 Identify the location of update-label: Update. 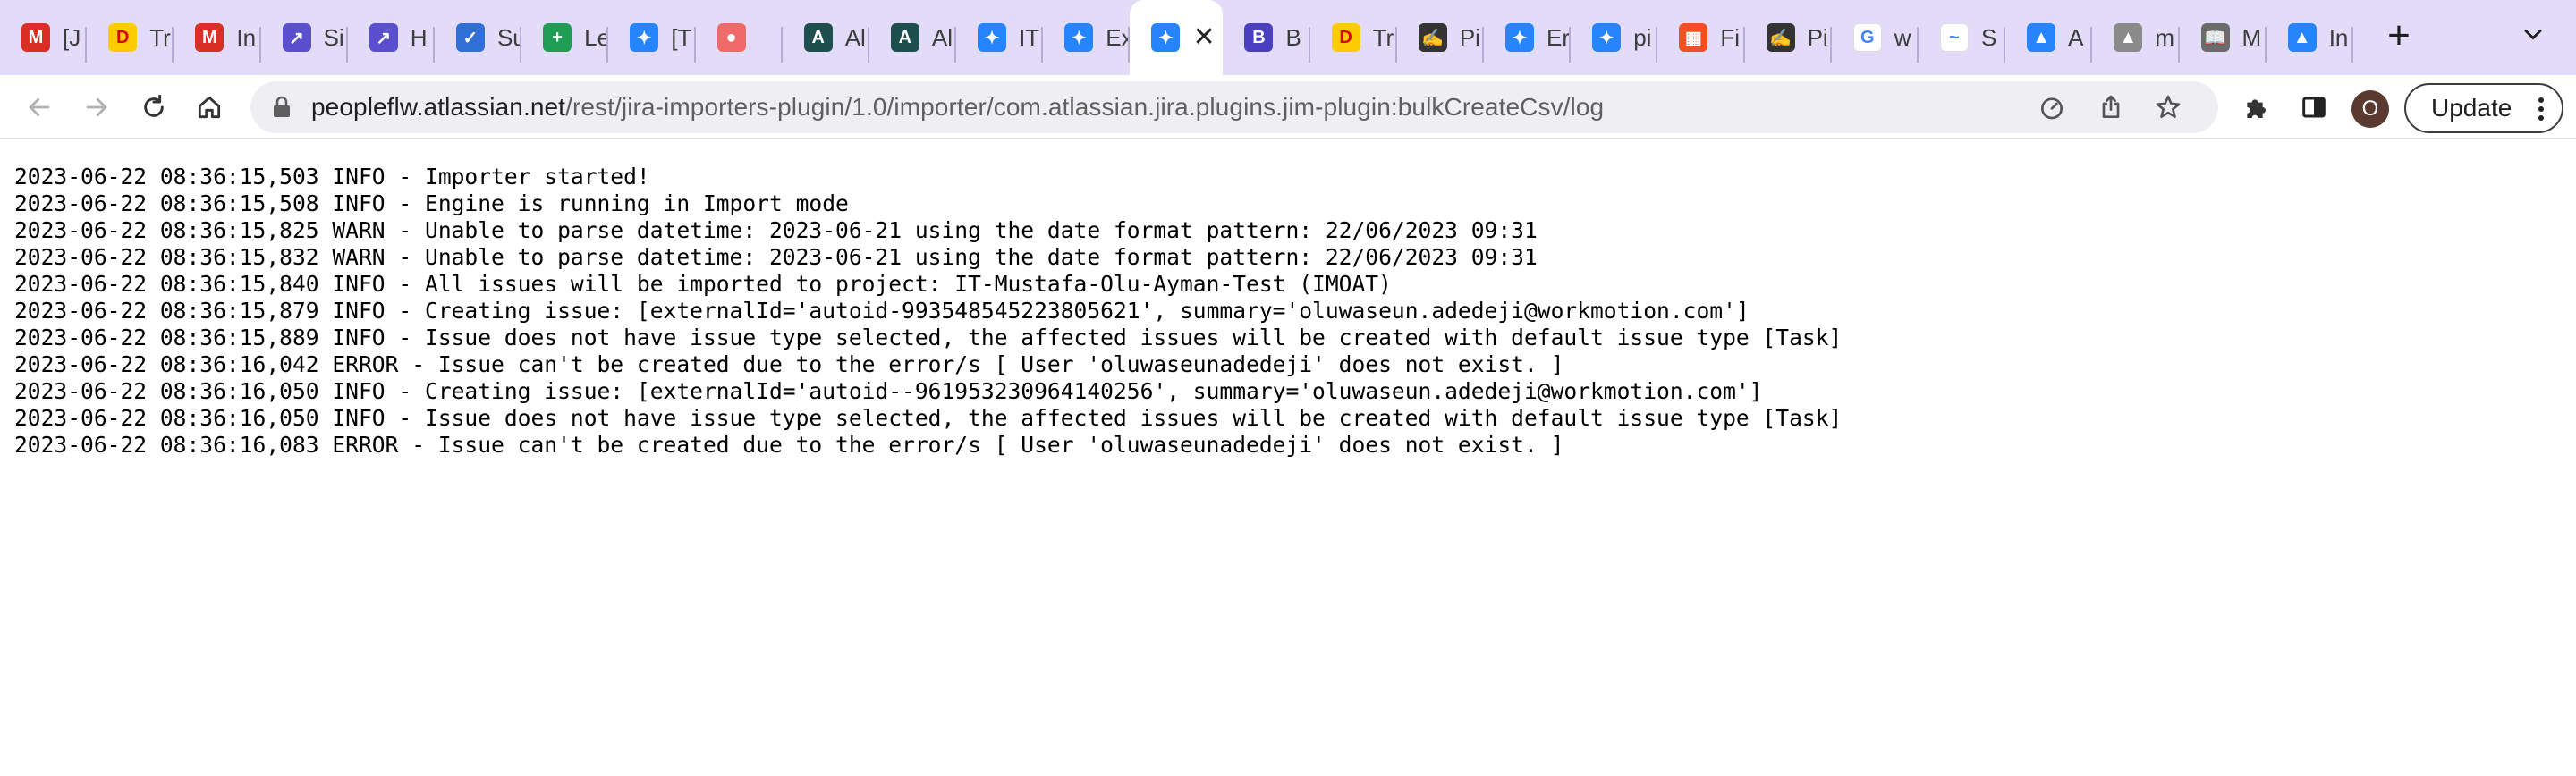
(2471, 108).